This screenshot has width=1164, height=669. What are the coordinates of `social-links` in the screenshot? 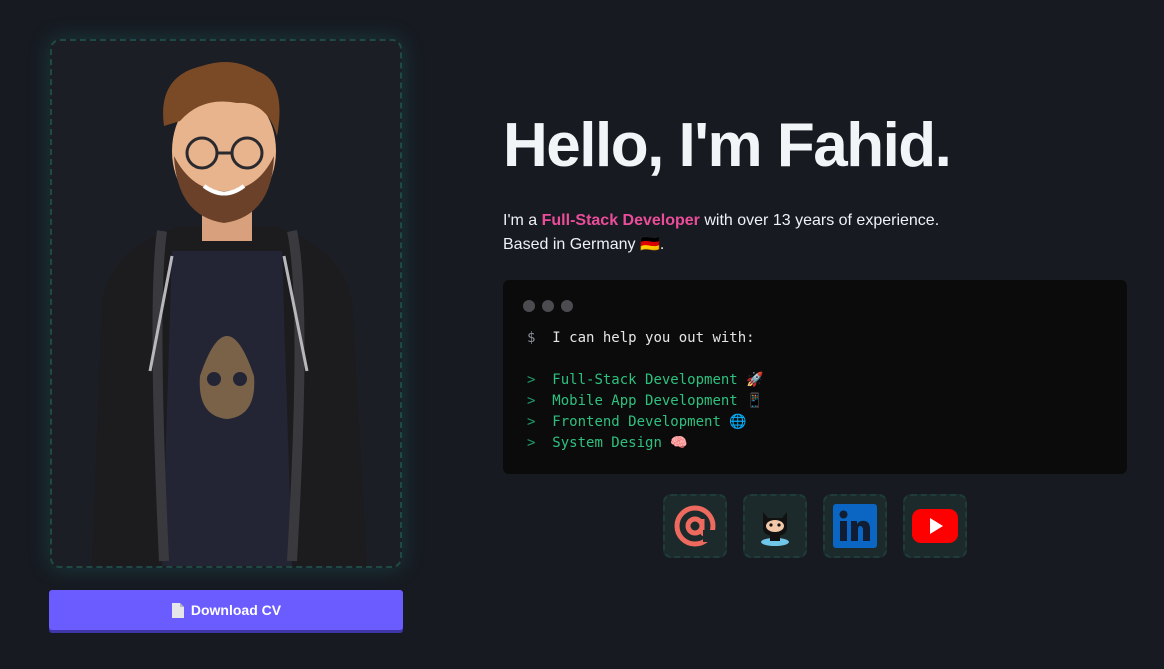 It's located at (815, 526).